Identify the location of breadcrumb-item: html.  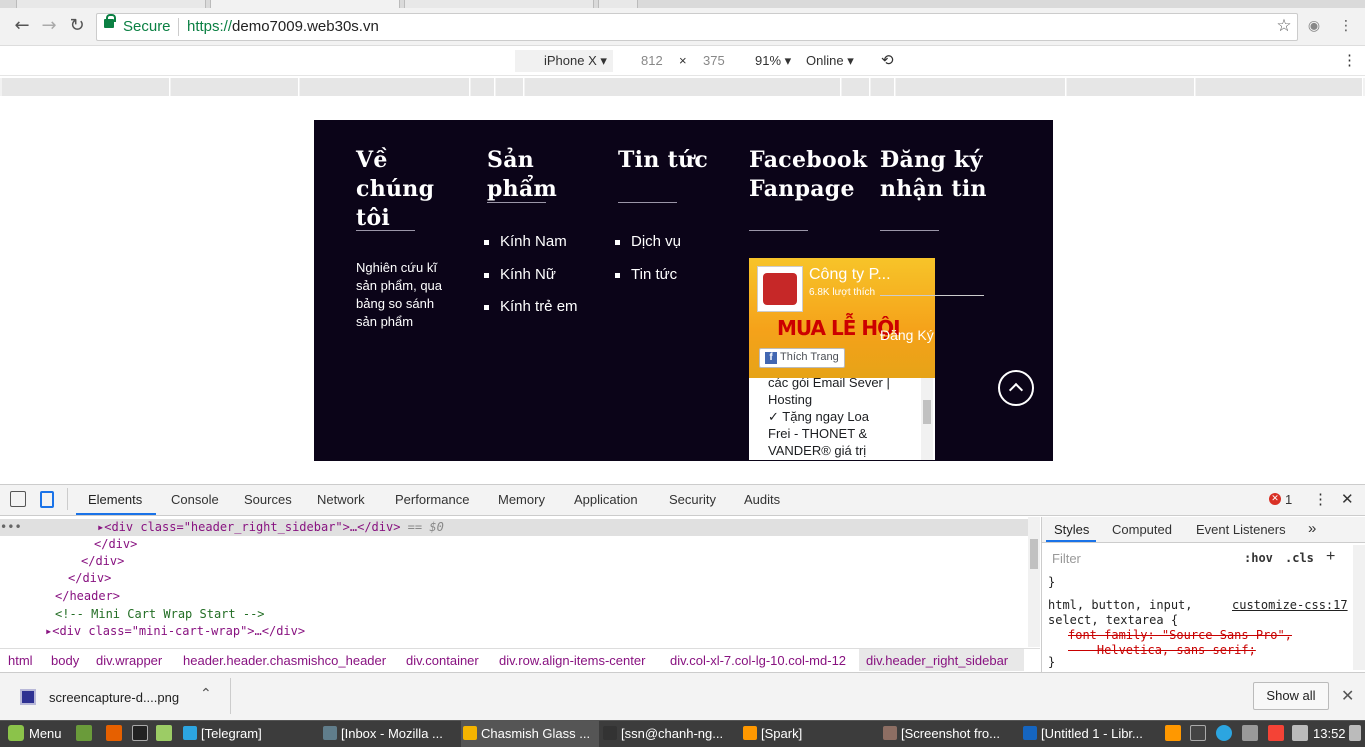
(20, 660).